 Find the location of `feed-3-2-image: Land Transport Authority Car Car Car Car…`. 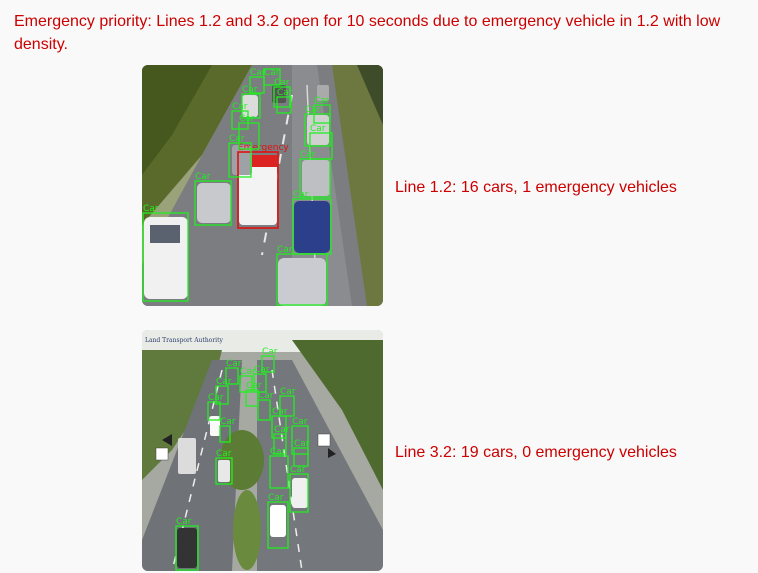

feed-3-2-image: Land Transport Authority Car Car Car Car… is located at coordinates (262, 450).